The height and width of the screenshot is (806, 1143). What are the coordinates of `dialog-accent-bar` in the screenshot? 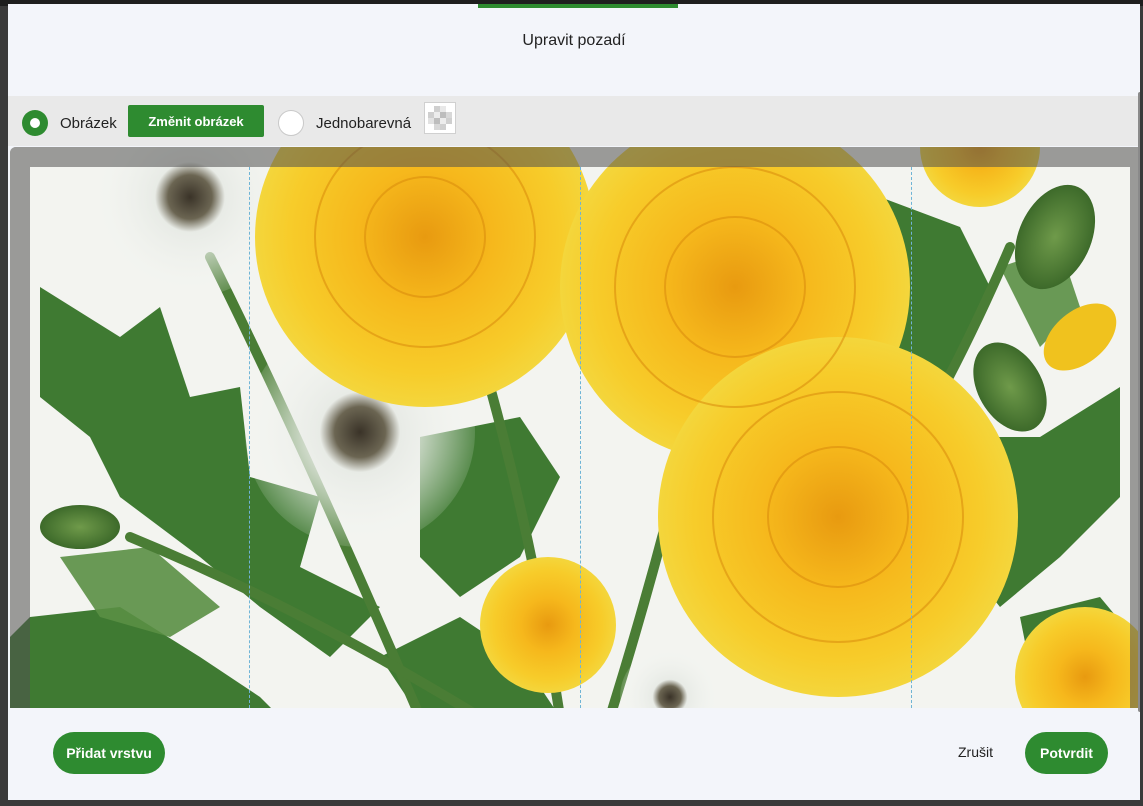 It's located at (578, 6).